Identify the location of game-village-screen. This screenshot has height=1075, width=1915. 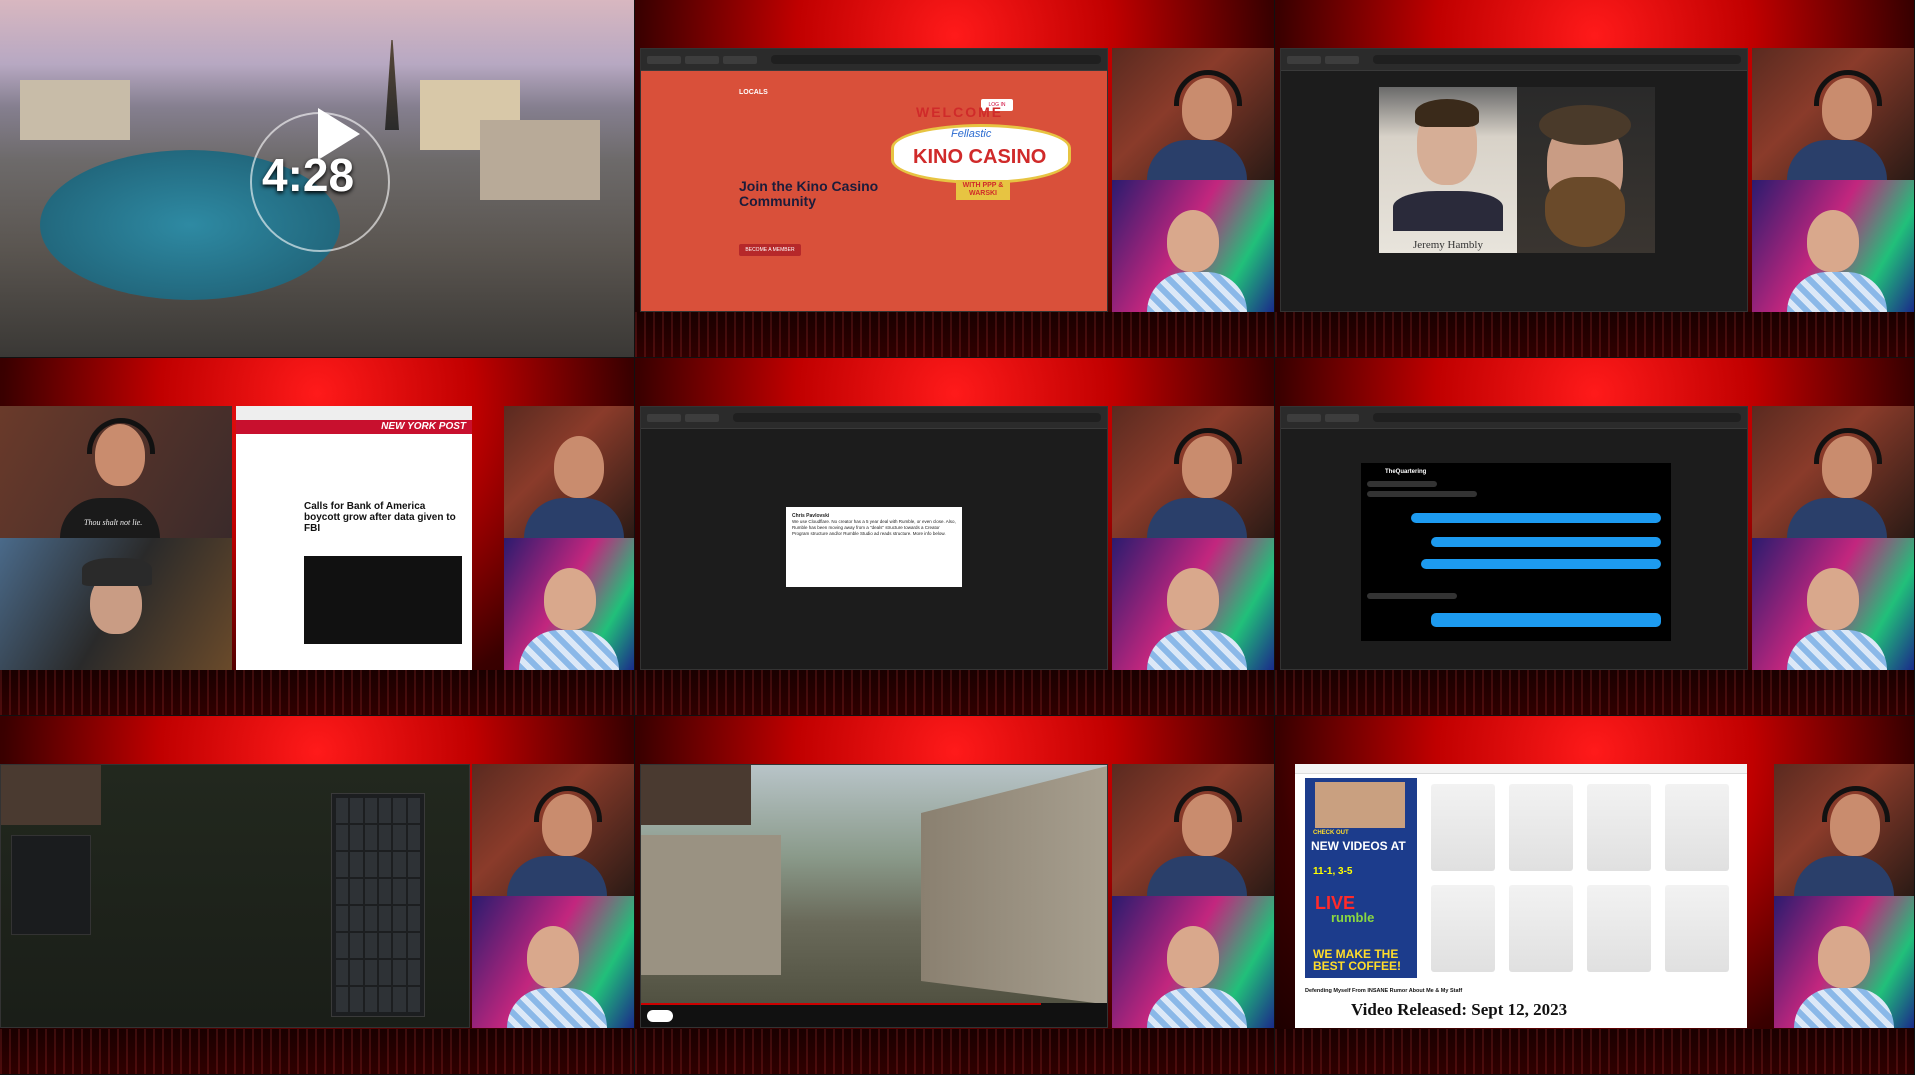
(874, 896).